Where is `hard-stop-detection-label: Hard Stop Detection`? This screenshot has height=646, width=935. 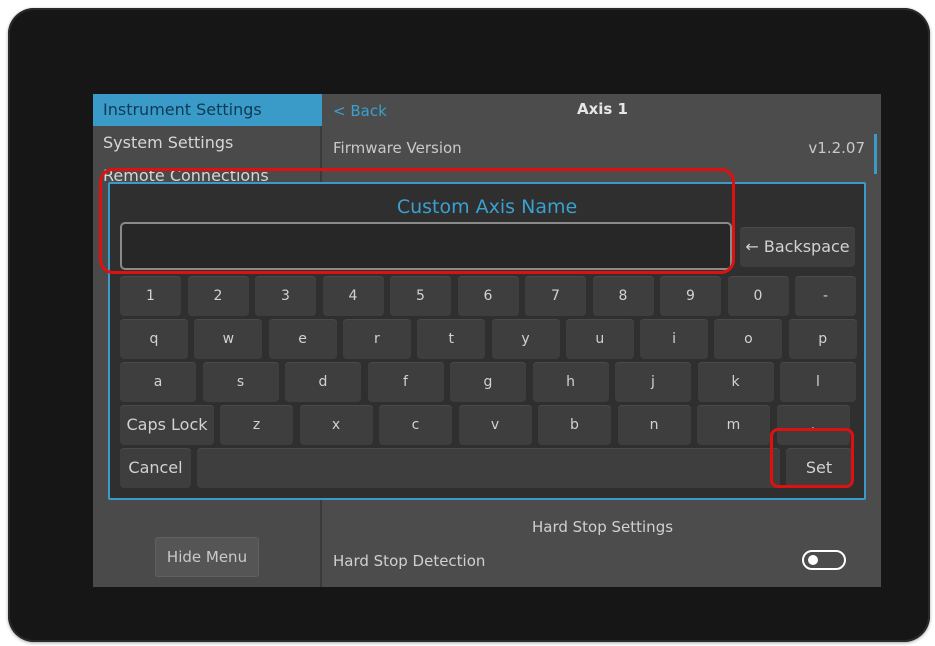
hard-stop-detection-label: Hard Stop Detection is located at coordinates (409, 561).